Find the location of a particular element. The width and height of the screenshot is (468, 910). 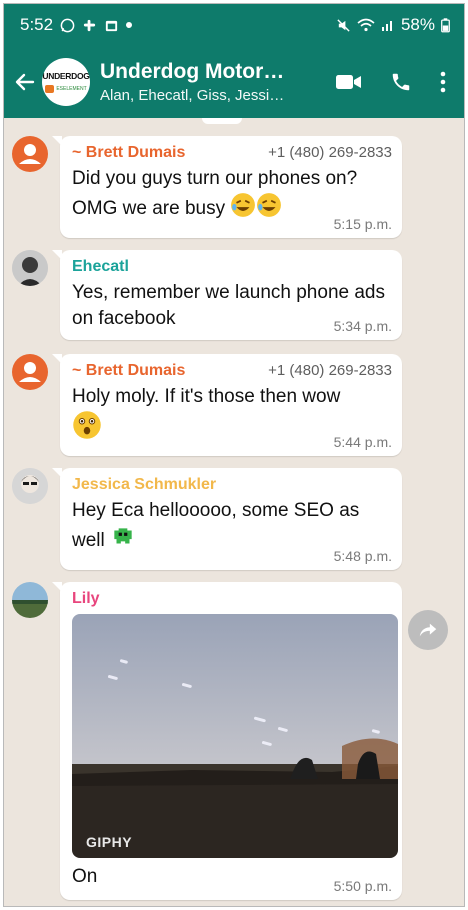

status-bar: 5:52 58% is located at coordinates (234, 25).